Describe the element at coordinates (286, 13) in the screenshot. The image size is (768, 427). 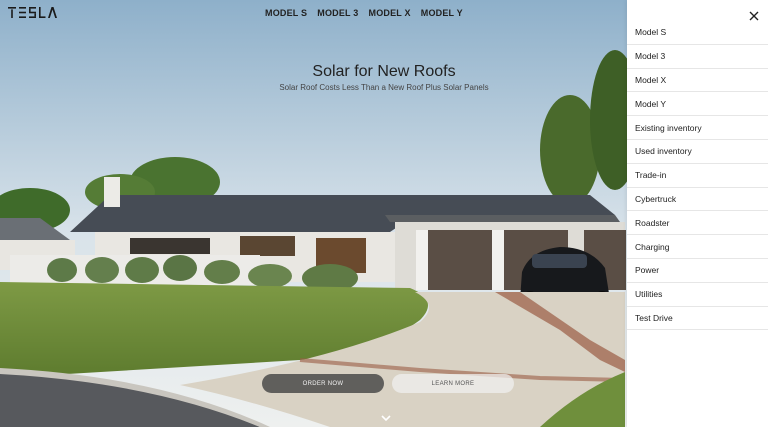
I see `nav-model-s: MODEL S` at that location.